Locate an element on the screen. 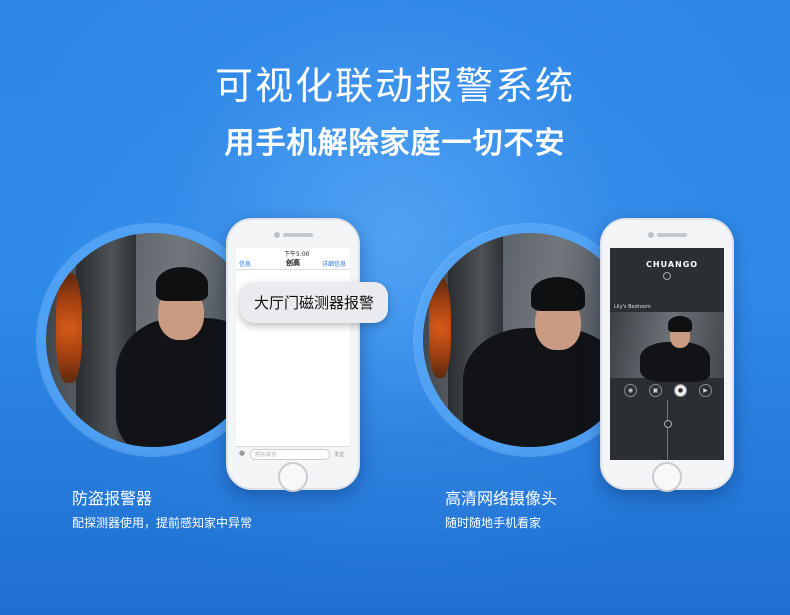 This screenshot has width=790, height=615. left-feature-title: 防盗报警器 is located at coordinates (112, 498).